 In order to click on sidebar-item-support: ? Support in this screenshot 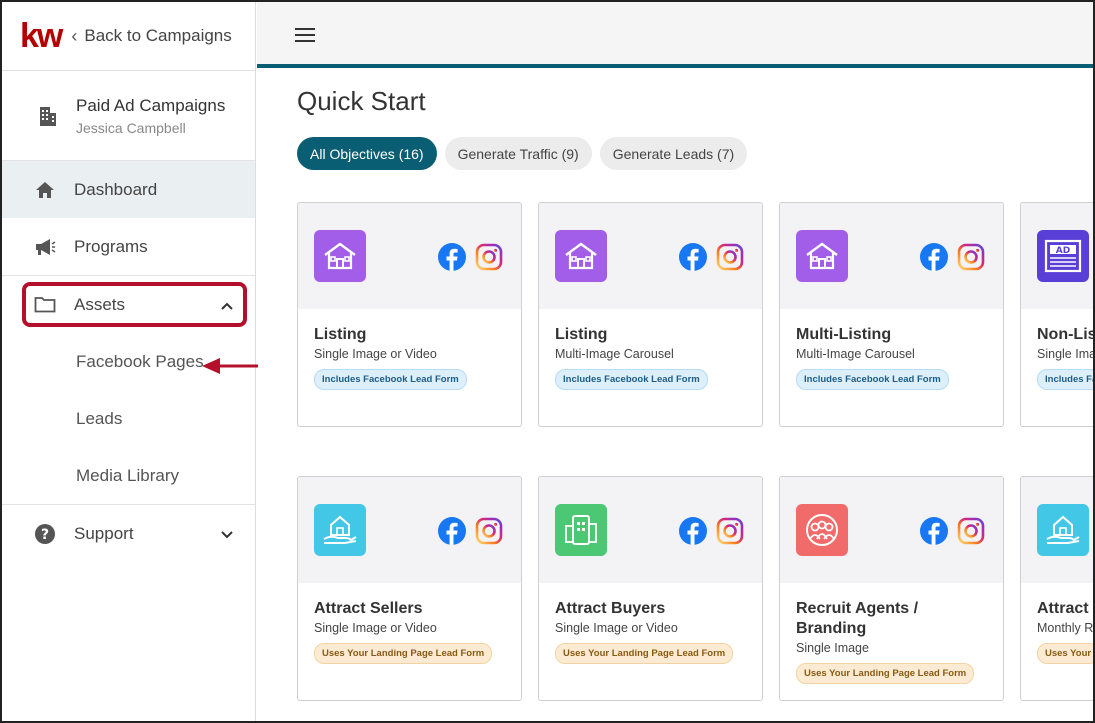, I will do `click(128, 533)`.